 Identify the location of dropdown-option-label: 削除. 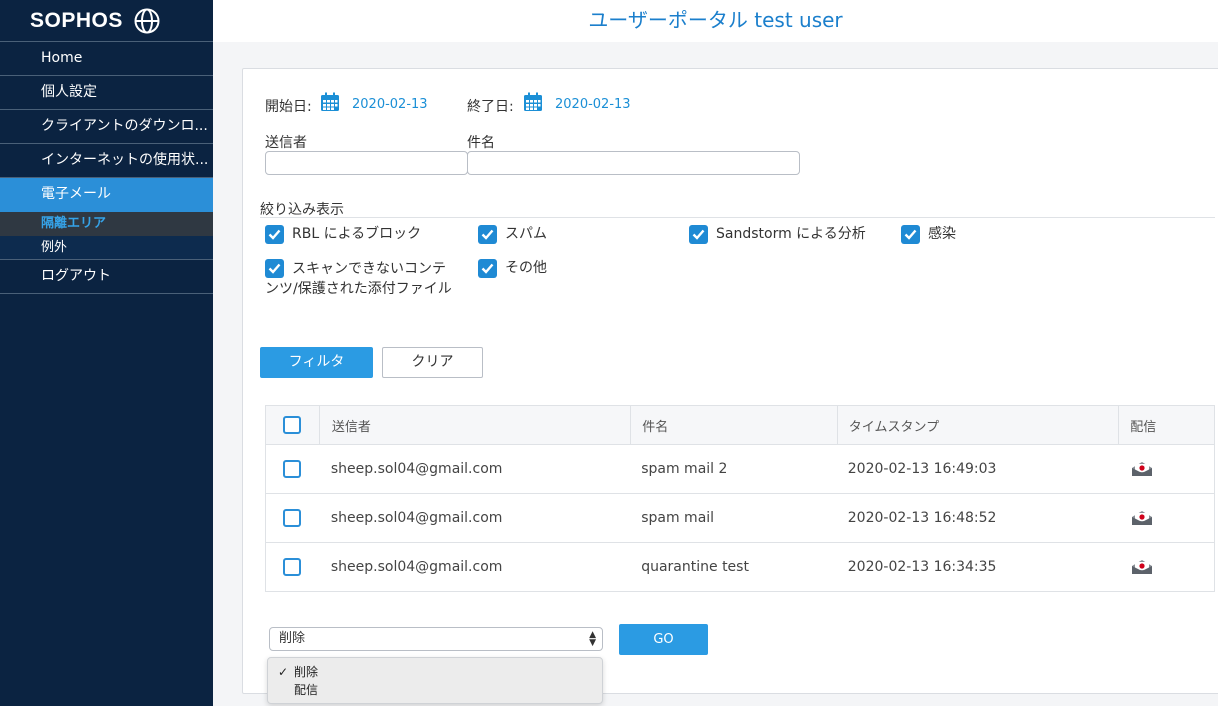
(306, 672).